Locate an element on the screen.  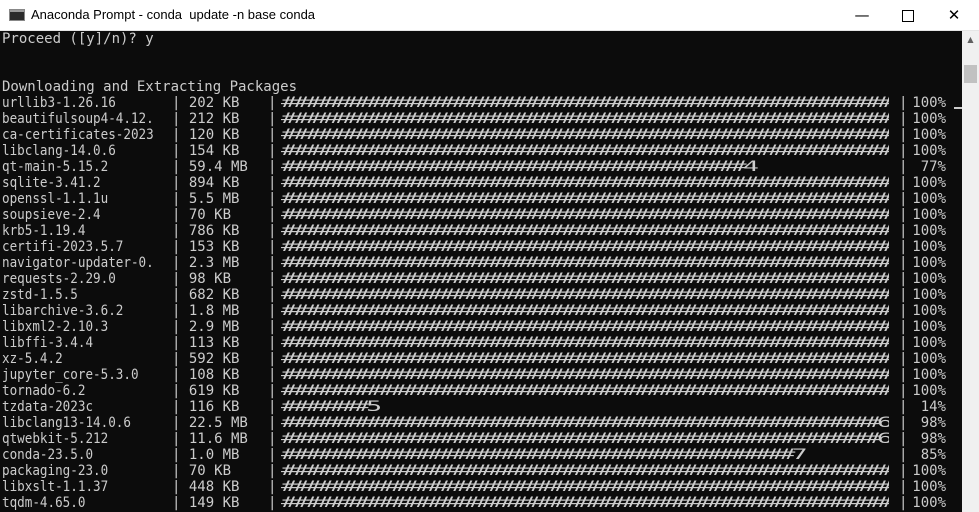
package-size: 202 KB is located at coordinates (206, 103).